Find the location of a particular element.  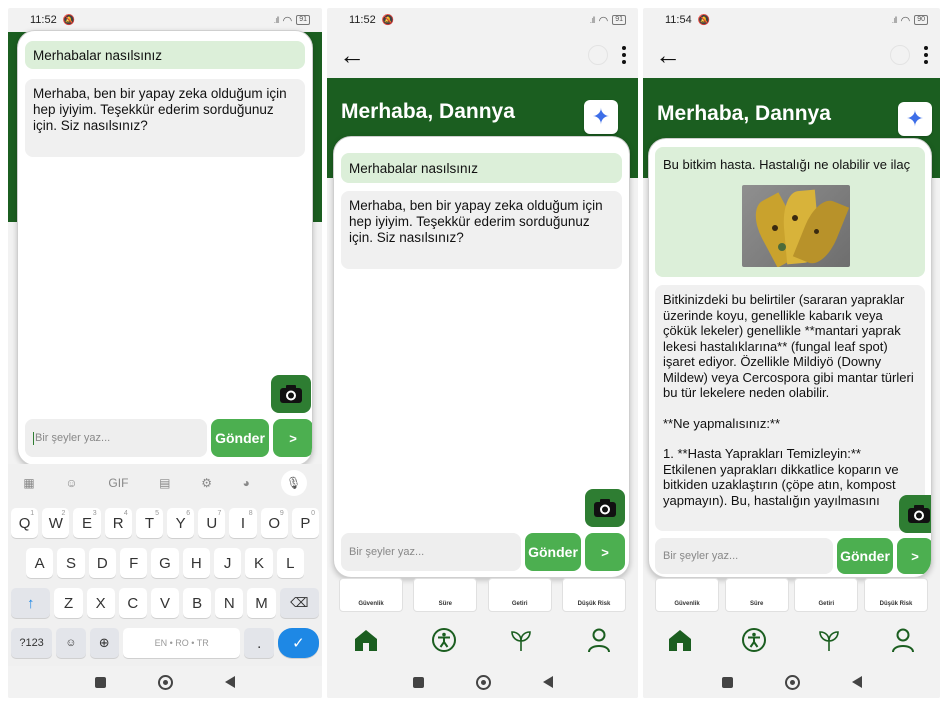

key-u: U7 is located at coordinates (212, 523).